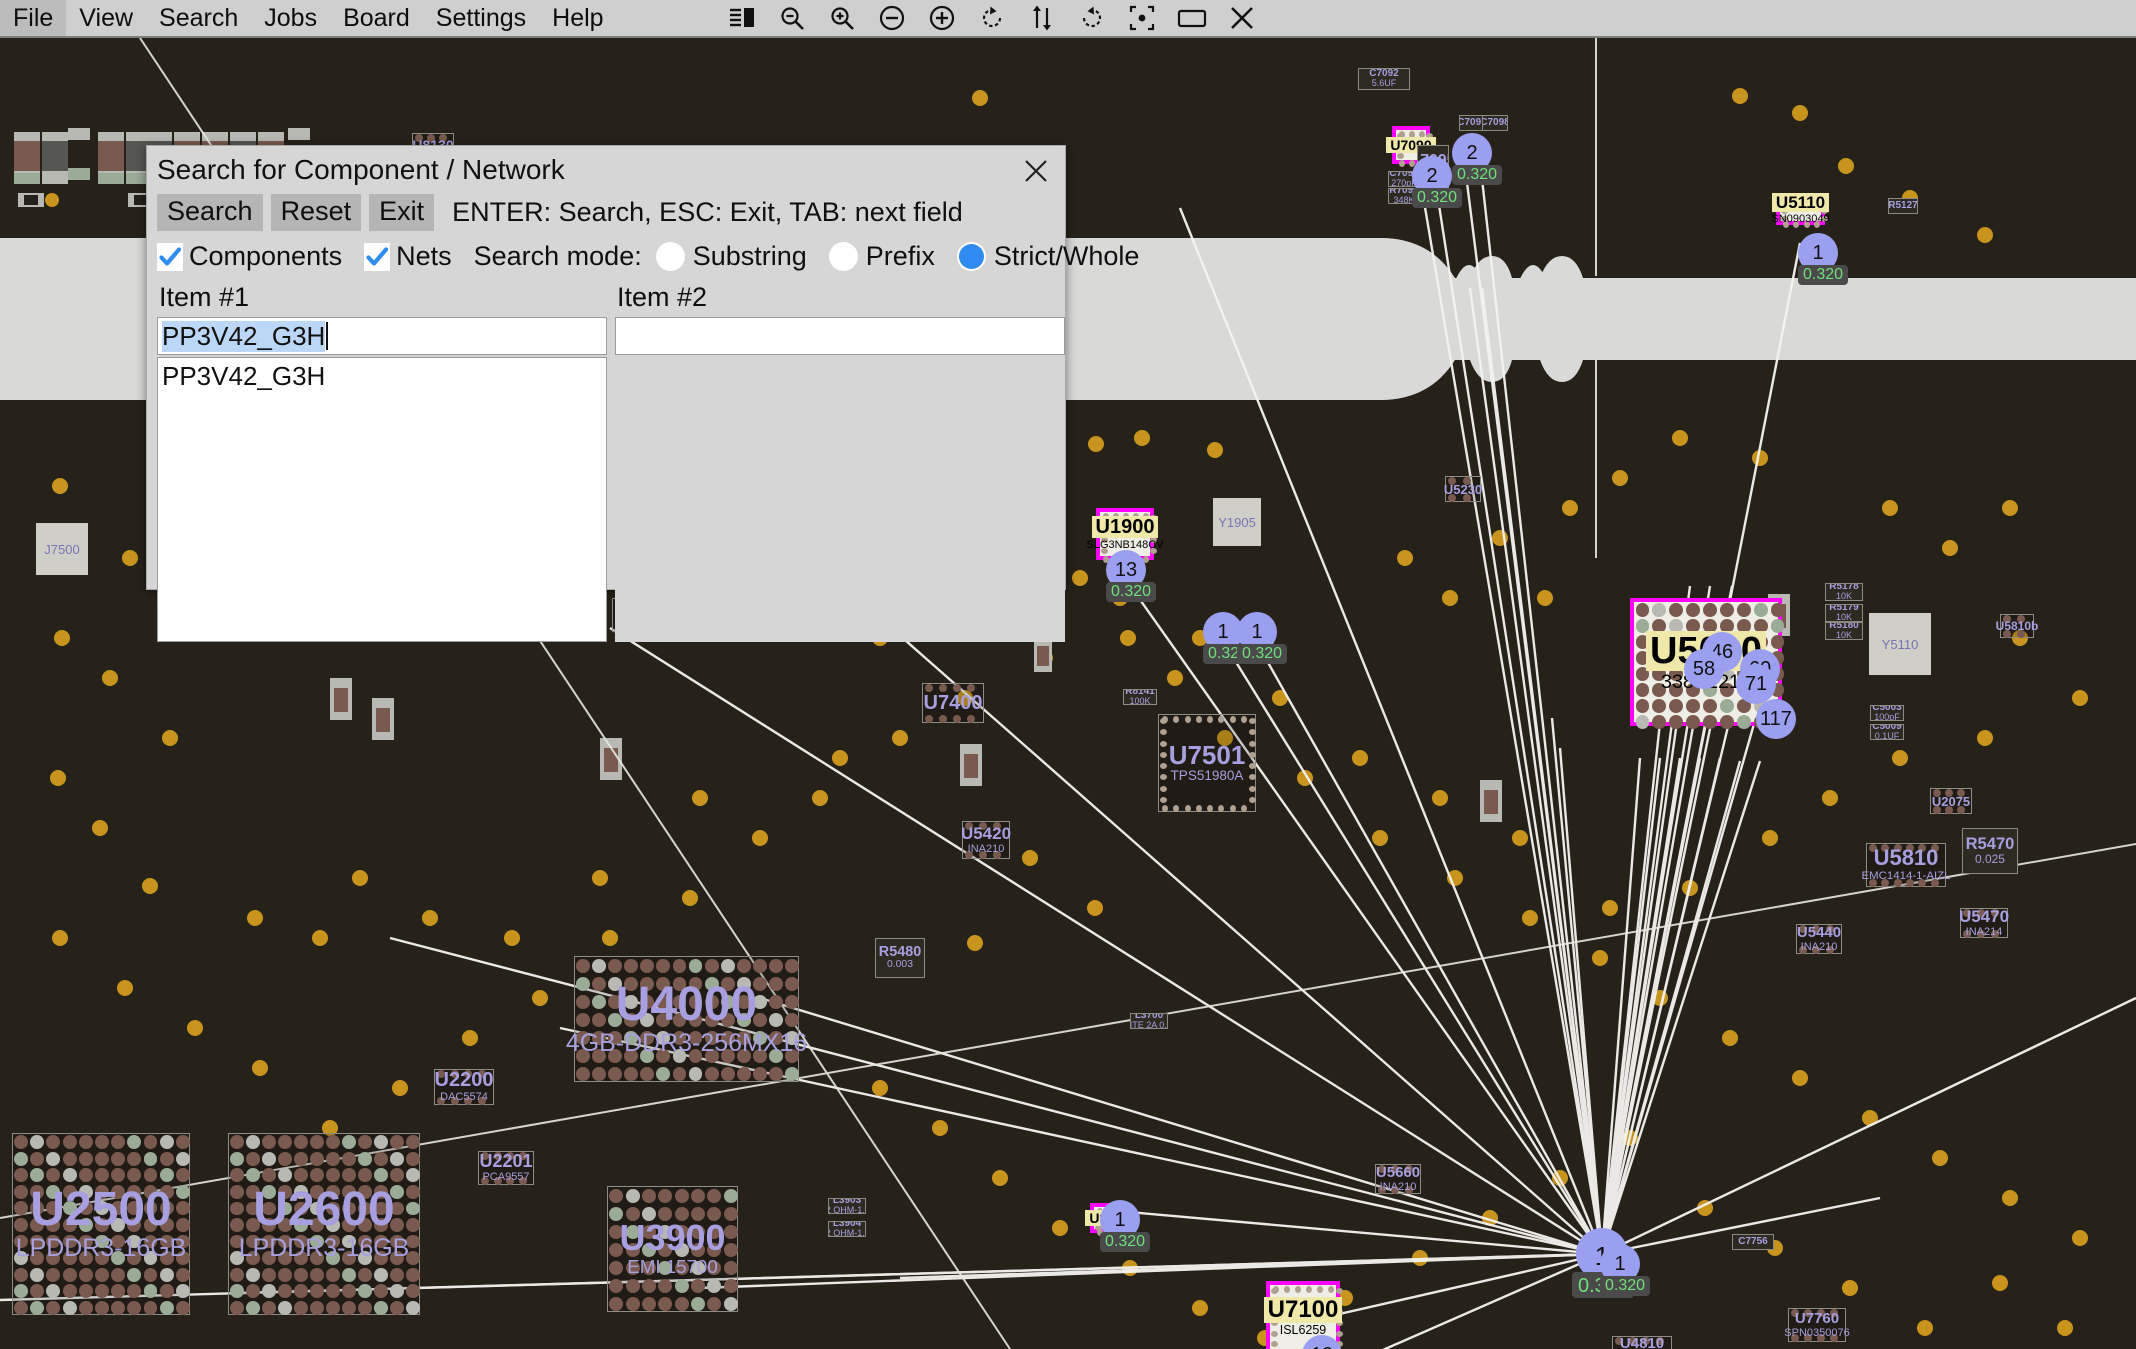 This screenshot has width=2136, height=1349. I want to click on item2-results-list, so click(840, 500).